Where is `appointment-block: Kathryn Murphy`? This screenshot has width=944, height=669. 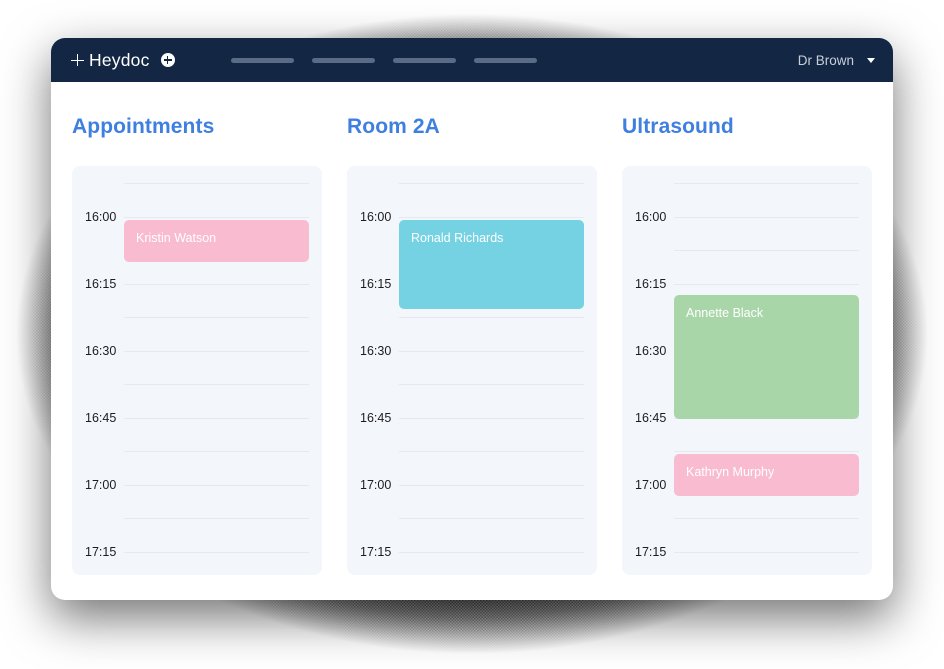
appointment-block: Kathryn Murphy is located at coordinates (766, 475).